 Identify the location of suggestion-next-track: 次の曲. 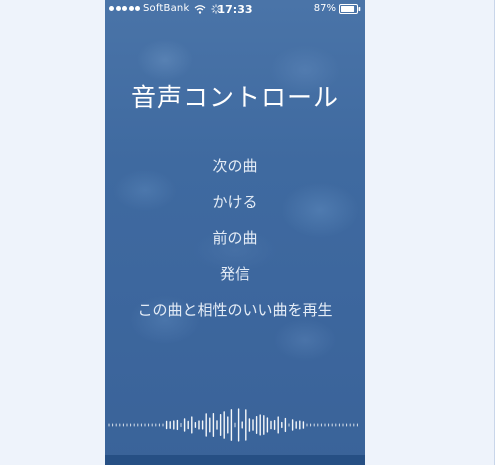
(235, 166).